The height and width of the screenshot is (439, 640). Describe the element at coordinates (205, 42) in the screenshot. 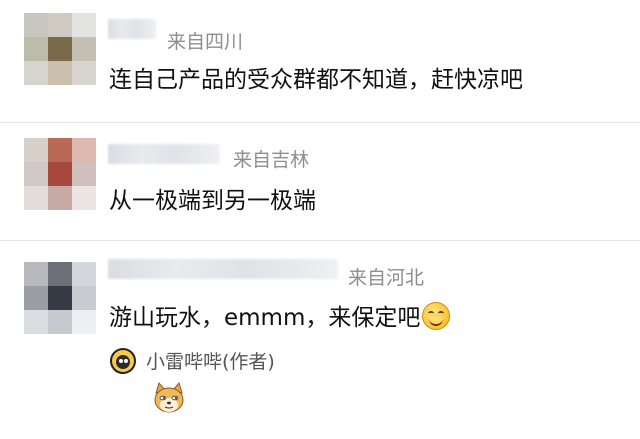

I see `origin-label: 来自四川` at that location.